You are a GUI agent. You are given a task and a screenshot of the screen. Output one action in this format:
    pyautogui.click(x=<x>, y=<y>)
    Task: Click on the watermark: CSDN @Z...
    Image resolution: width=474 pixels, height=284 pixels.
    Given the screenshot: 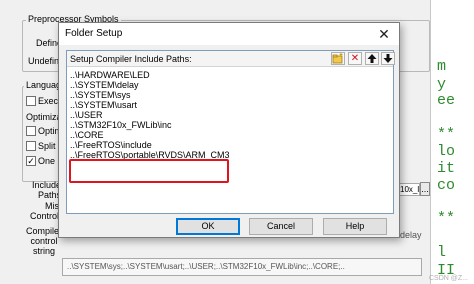 What is the action you would take?
    pyautogui.click(x=448, y=278)
    